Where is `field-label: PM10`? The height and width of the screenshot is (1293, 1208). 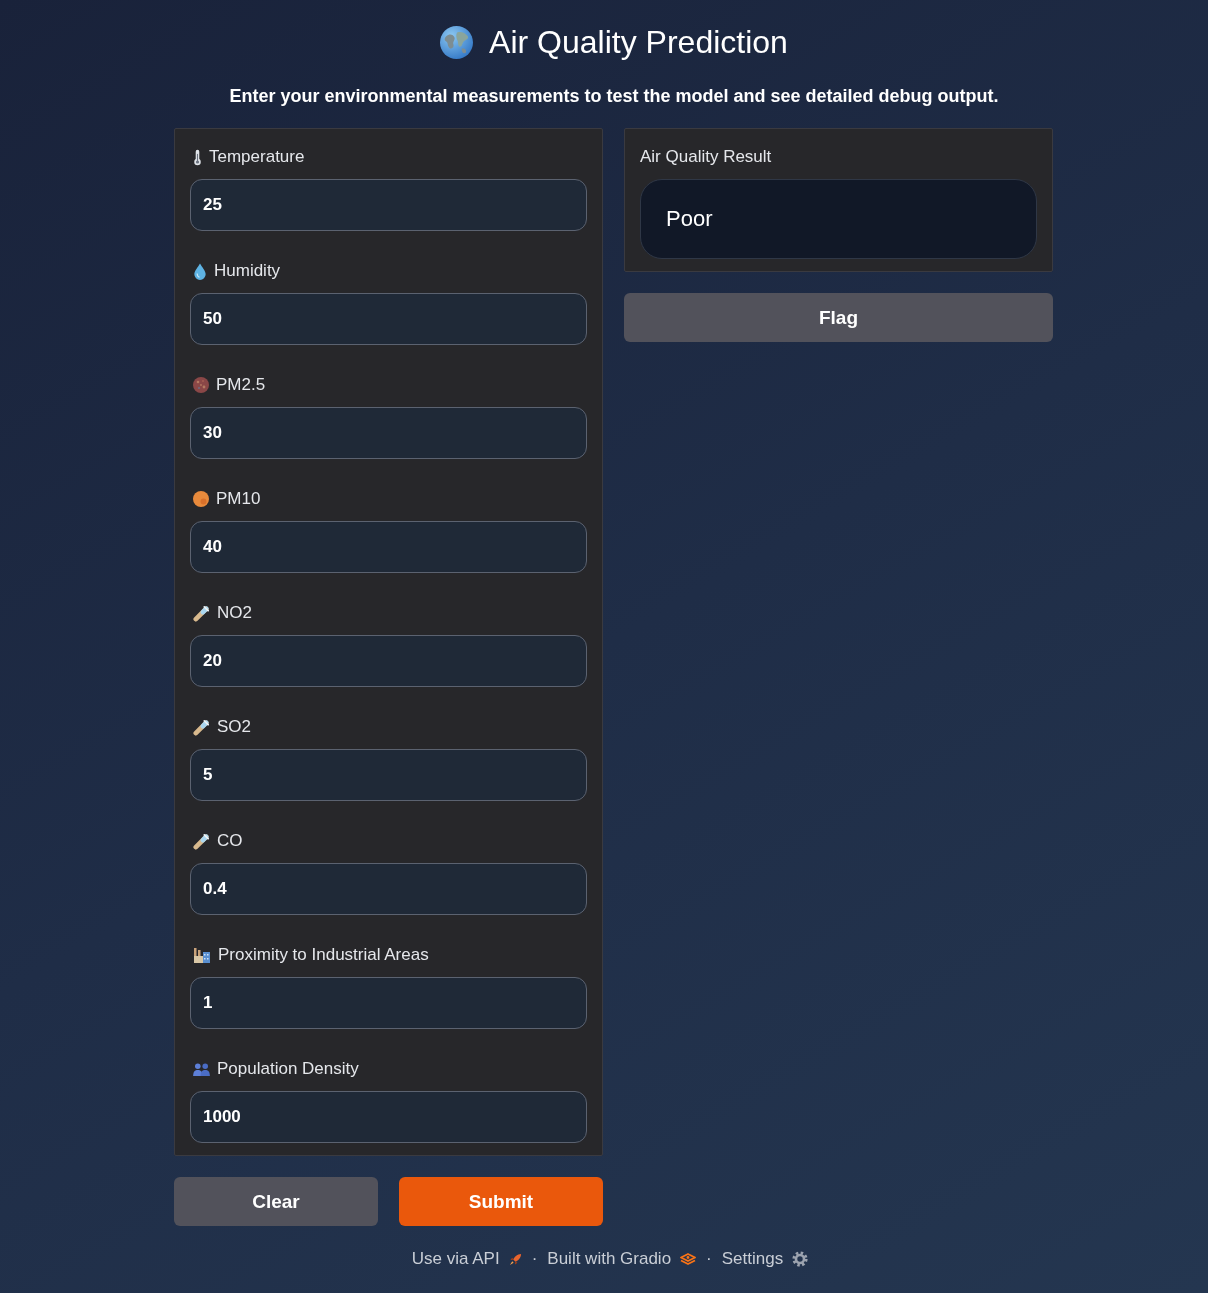 field-label: PM10 is located at coordinates (238, 499).